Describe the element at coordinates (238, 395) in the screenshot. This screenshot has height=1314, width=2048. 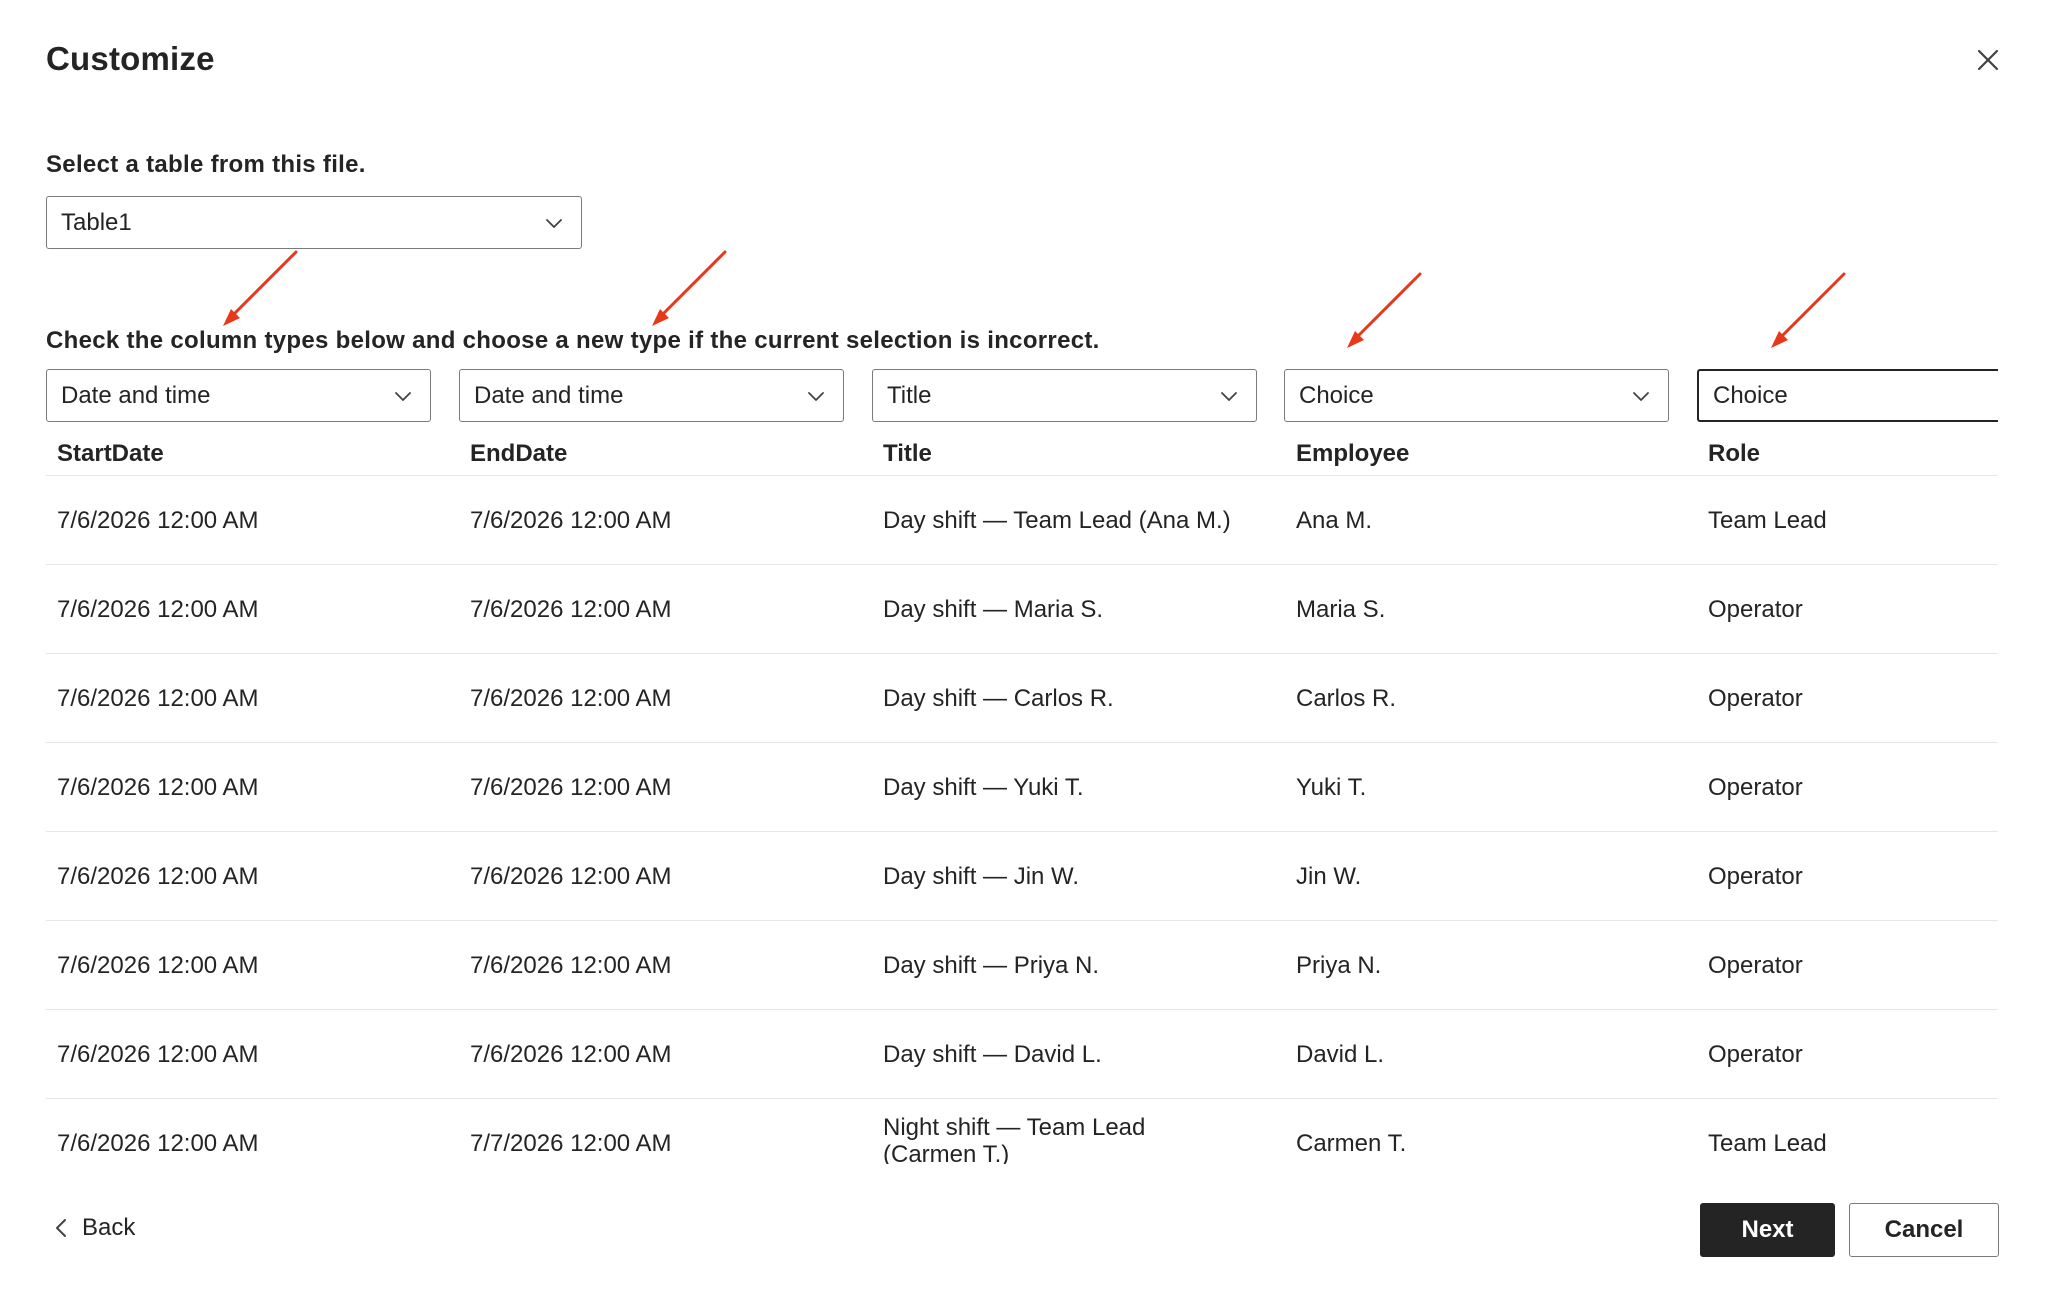
I see `column-type-dropdown-startdate: Date and time` at that location.